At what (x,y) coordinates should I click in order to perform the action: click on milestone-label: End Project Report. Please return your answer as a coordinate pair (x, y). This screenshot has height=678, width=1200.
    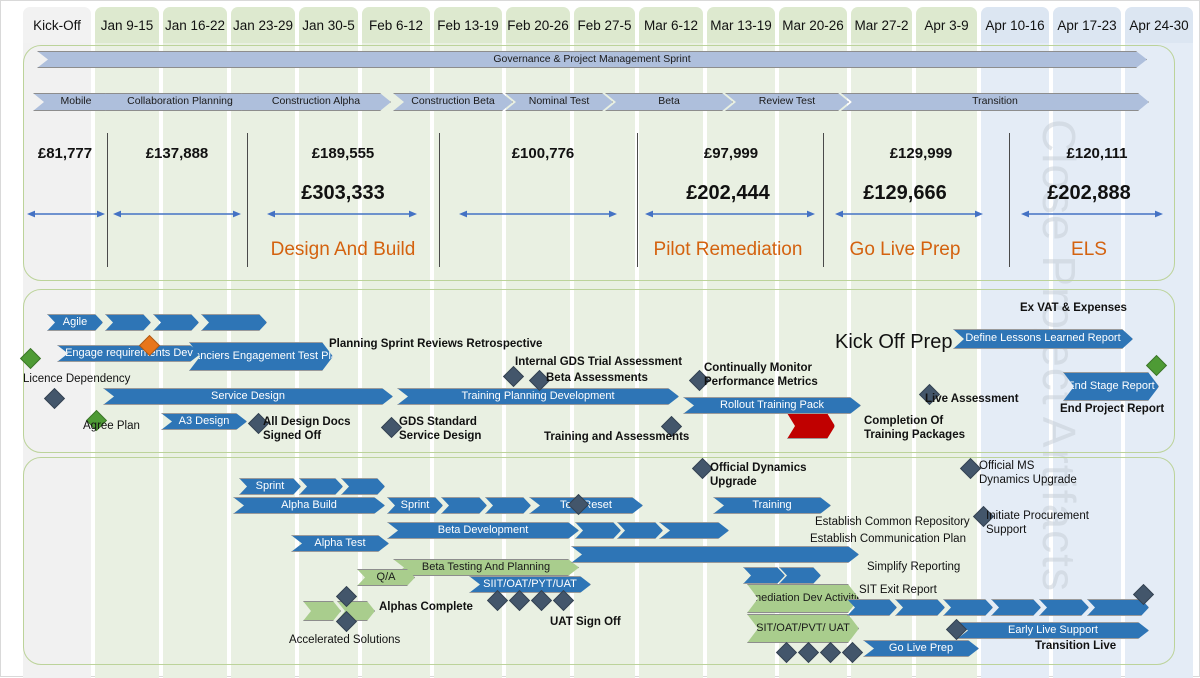
    Looking at the image, I should click on (1112, 409).